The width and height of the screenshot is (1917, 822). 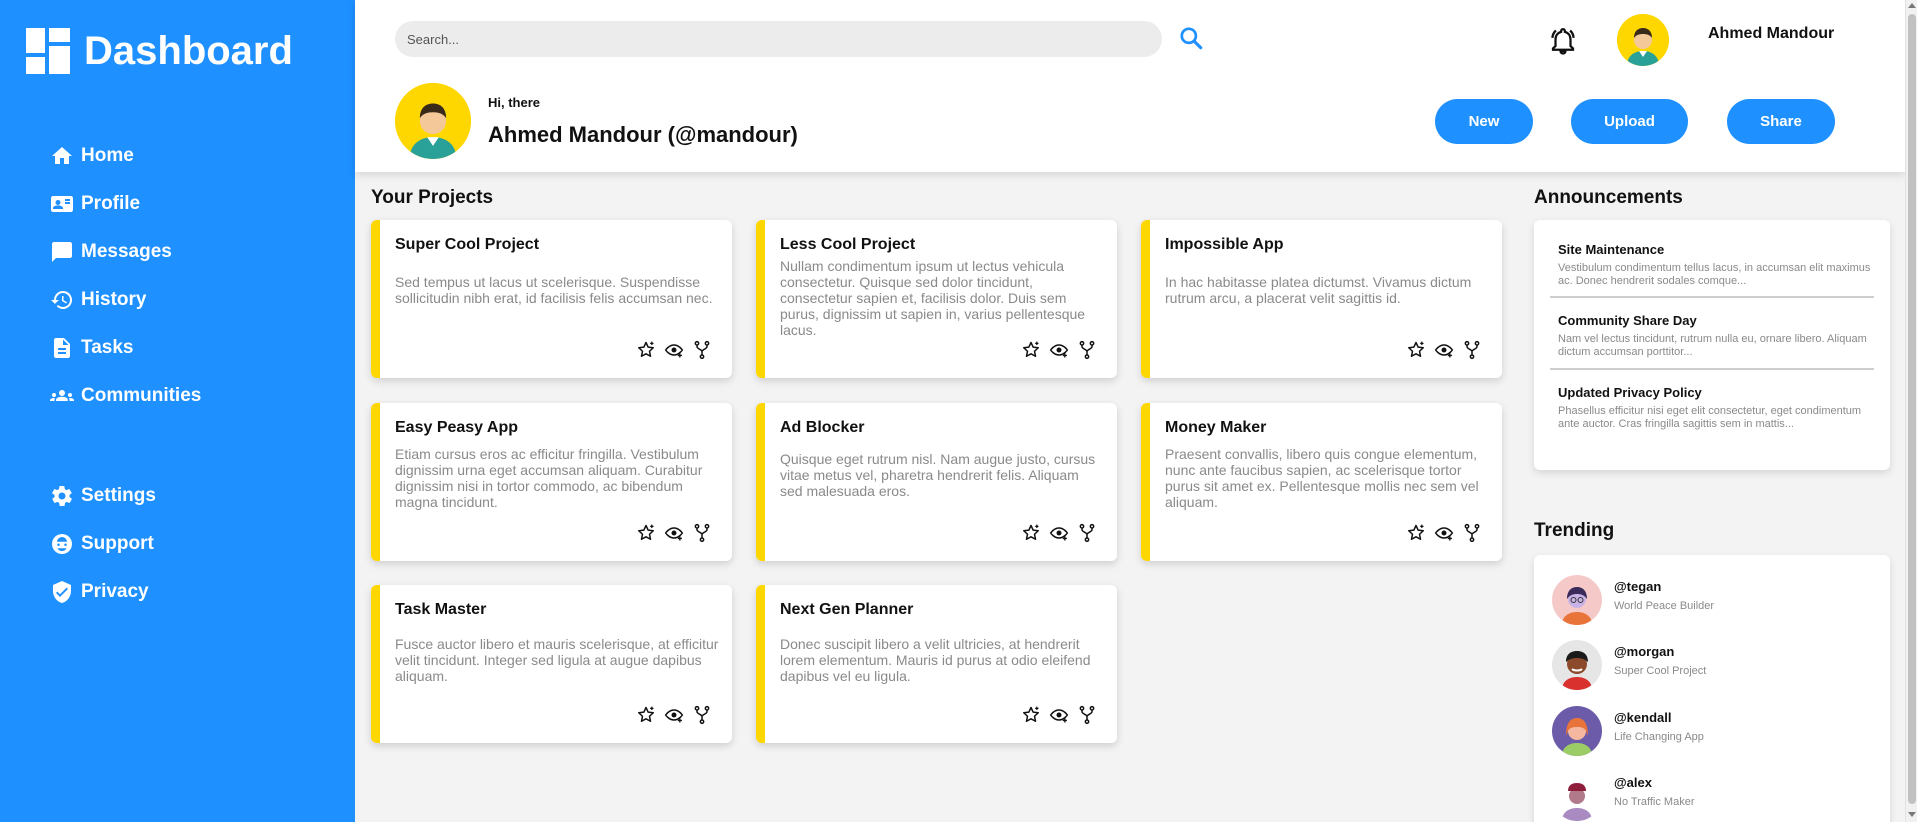 What do you see at coordinates (190, 300) in the screenshot?
I see `nav-item-history: History` at bounding box center [190, 300].